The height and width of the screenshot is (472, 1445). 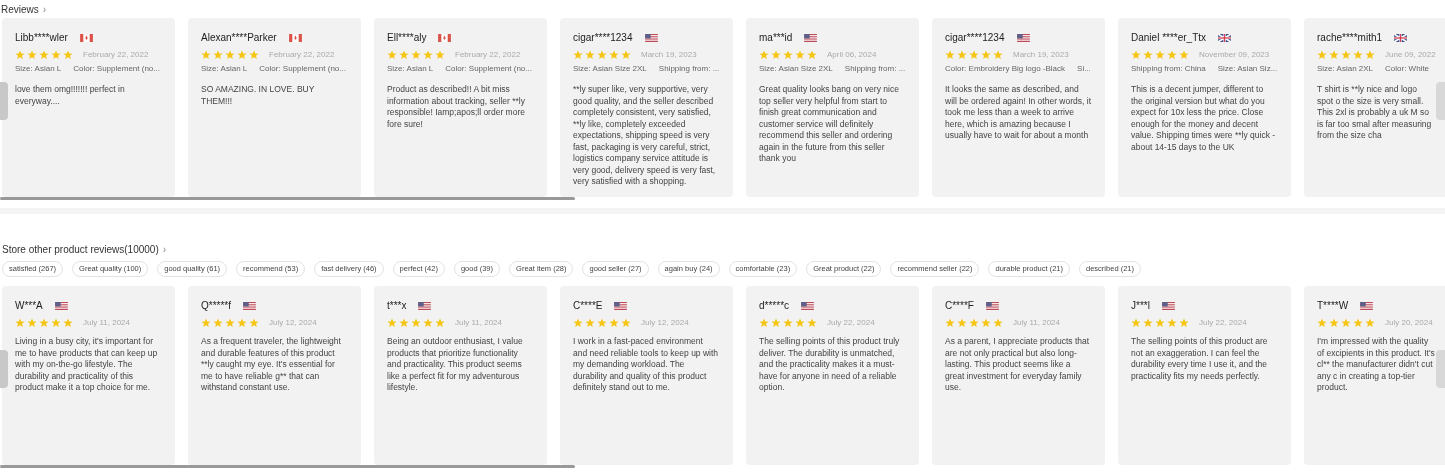 I want to click on review-text: As a frequent traveler, the lightweight and durable features of this product **ly caught my eye. It's essential for me to have reliable g** that can withstand constant use., so click(x=271, y=365).